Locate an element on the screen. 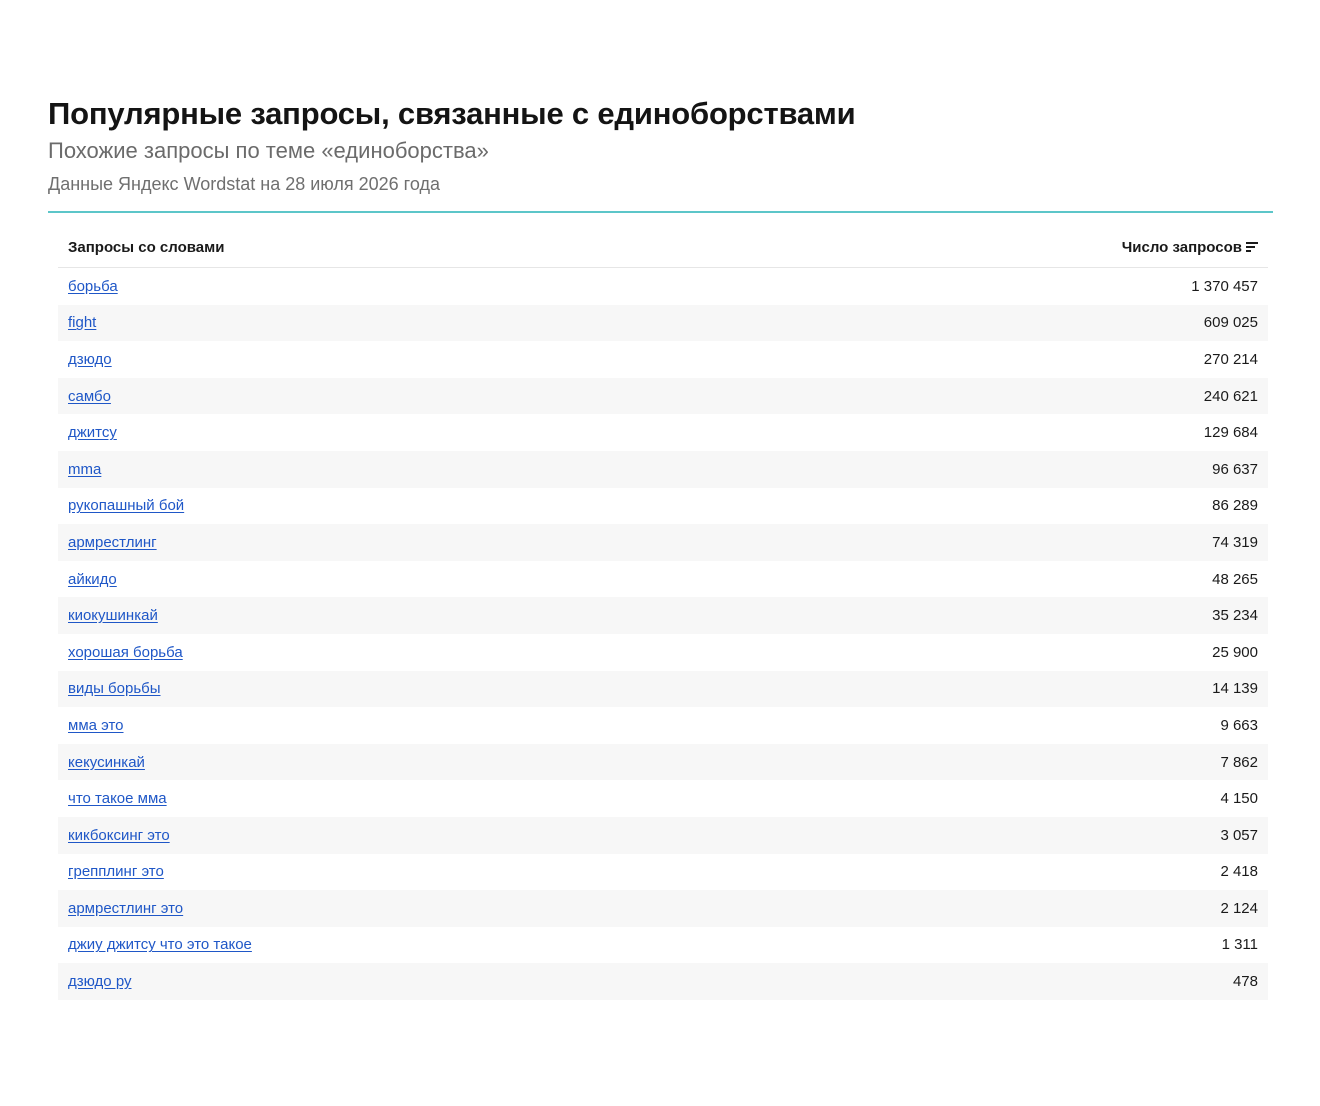 This screenshot has width=1320, height=1106. query-cell: джитсу is located at coordinates (400, 432).